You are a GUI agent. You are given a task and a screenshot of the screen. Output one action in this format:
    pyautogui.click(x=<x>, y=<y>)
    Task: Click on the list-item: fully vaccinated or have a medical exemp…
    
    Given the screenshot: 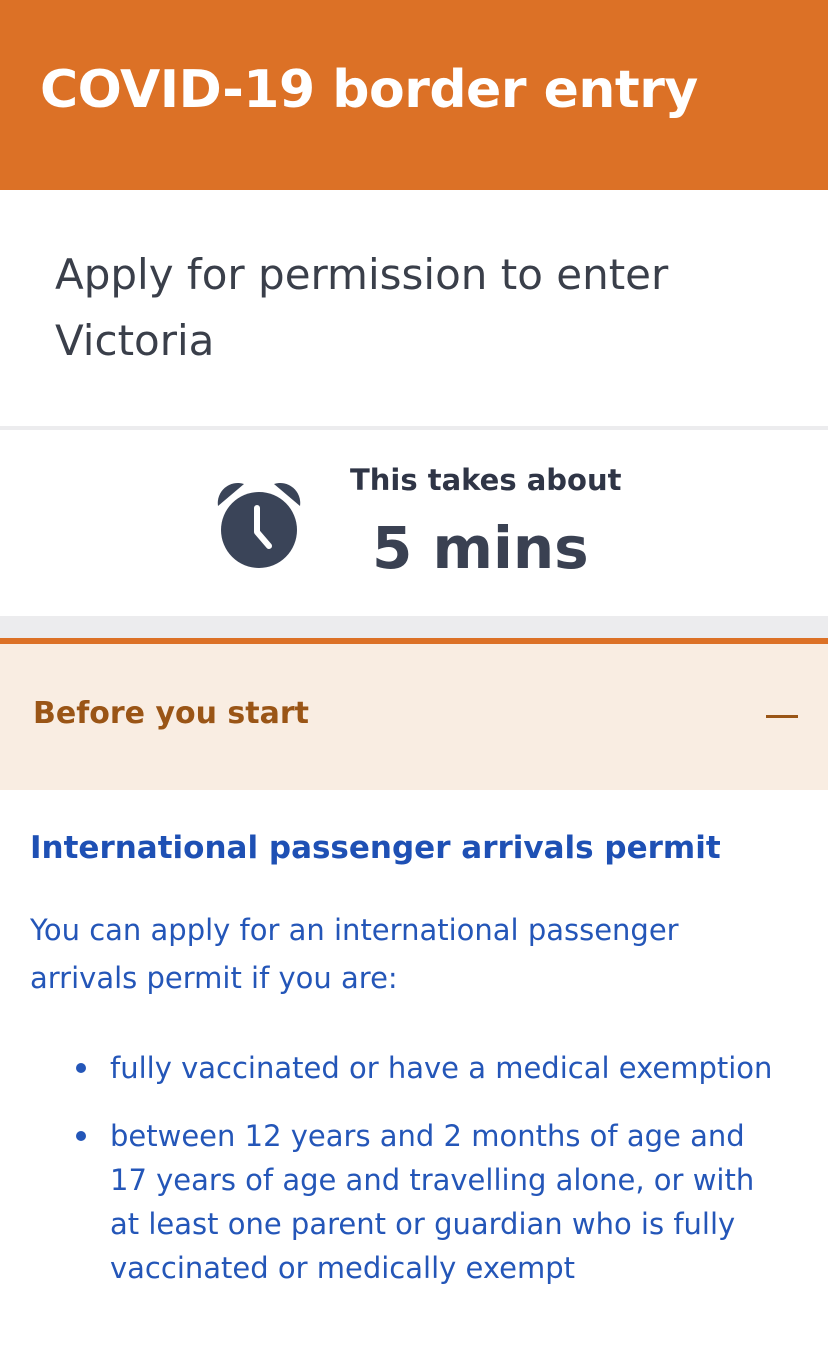 What is the action you would take?
    pyautogui.click(x=414, y=1068)
    